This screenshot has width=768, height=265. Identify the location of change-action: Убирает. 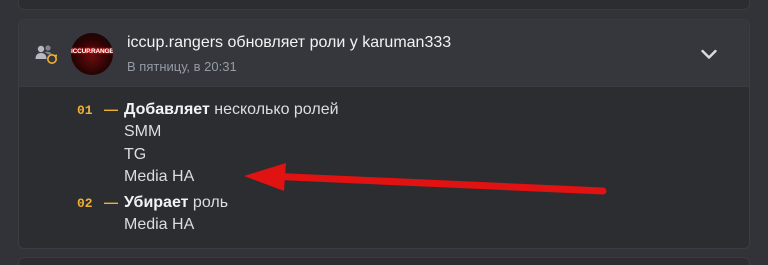
(156, 202).